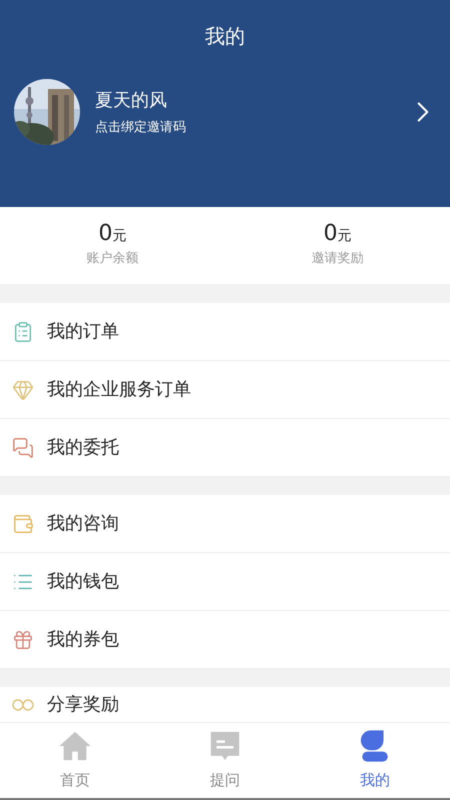 This screenshot has width=450, height=800. Describe the element at coordinates (225, 112) in the screenshot. I see `profile-row: 夏天的风 点击绑定邀请码` at that location.